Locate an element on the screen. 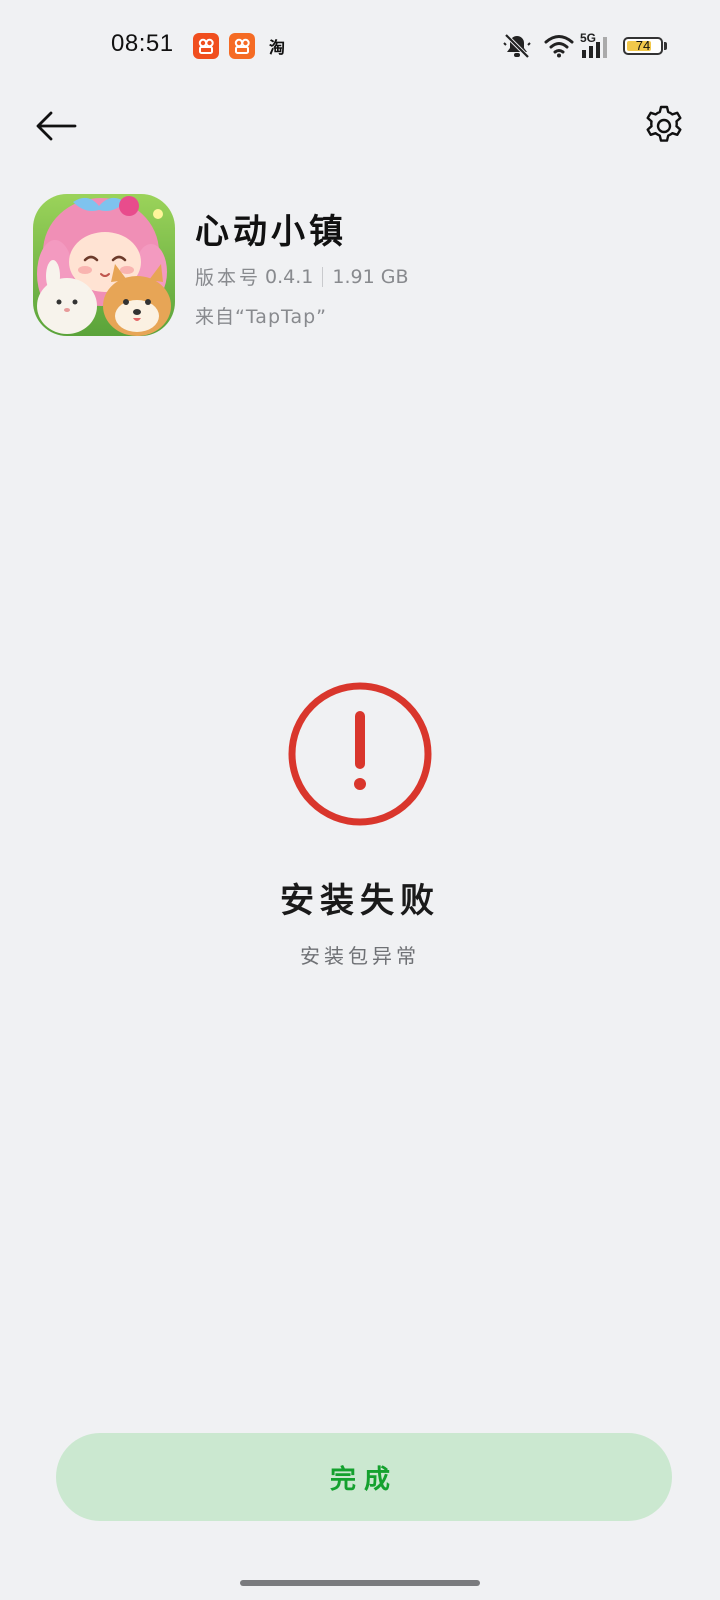  battery-level: 74 is located at coordinates (643, 45).